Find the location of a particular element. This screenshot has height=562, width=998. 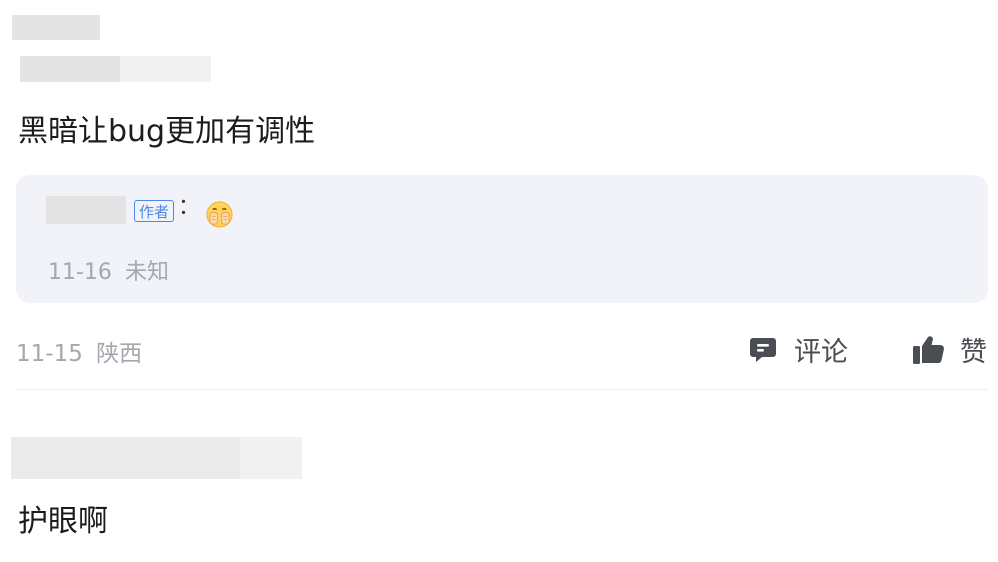

comment-meta: 11-15 陕西 is located at coordinates (79, 351).